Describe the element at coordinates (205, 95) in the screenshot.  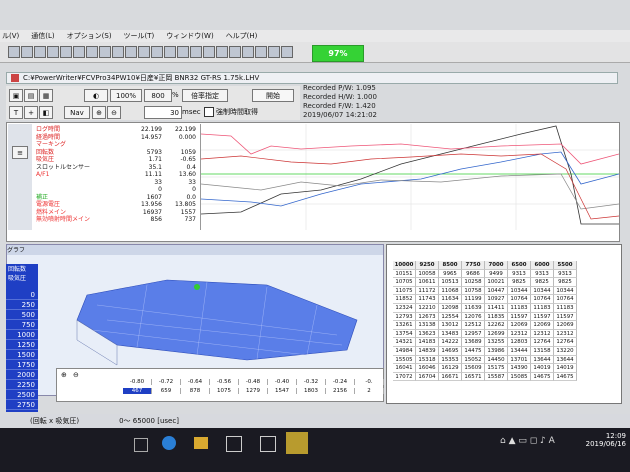
I see `fixed-scale-button: 倍率指定` at that location.